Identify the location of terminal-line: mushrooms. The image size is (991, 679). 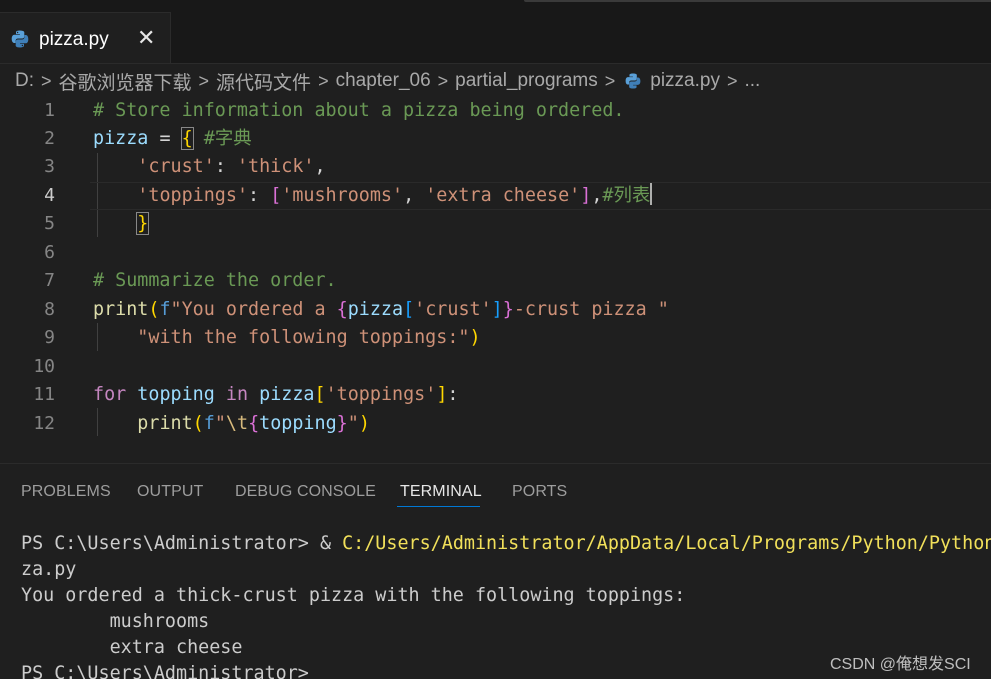
(115, 621).